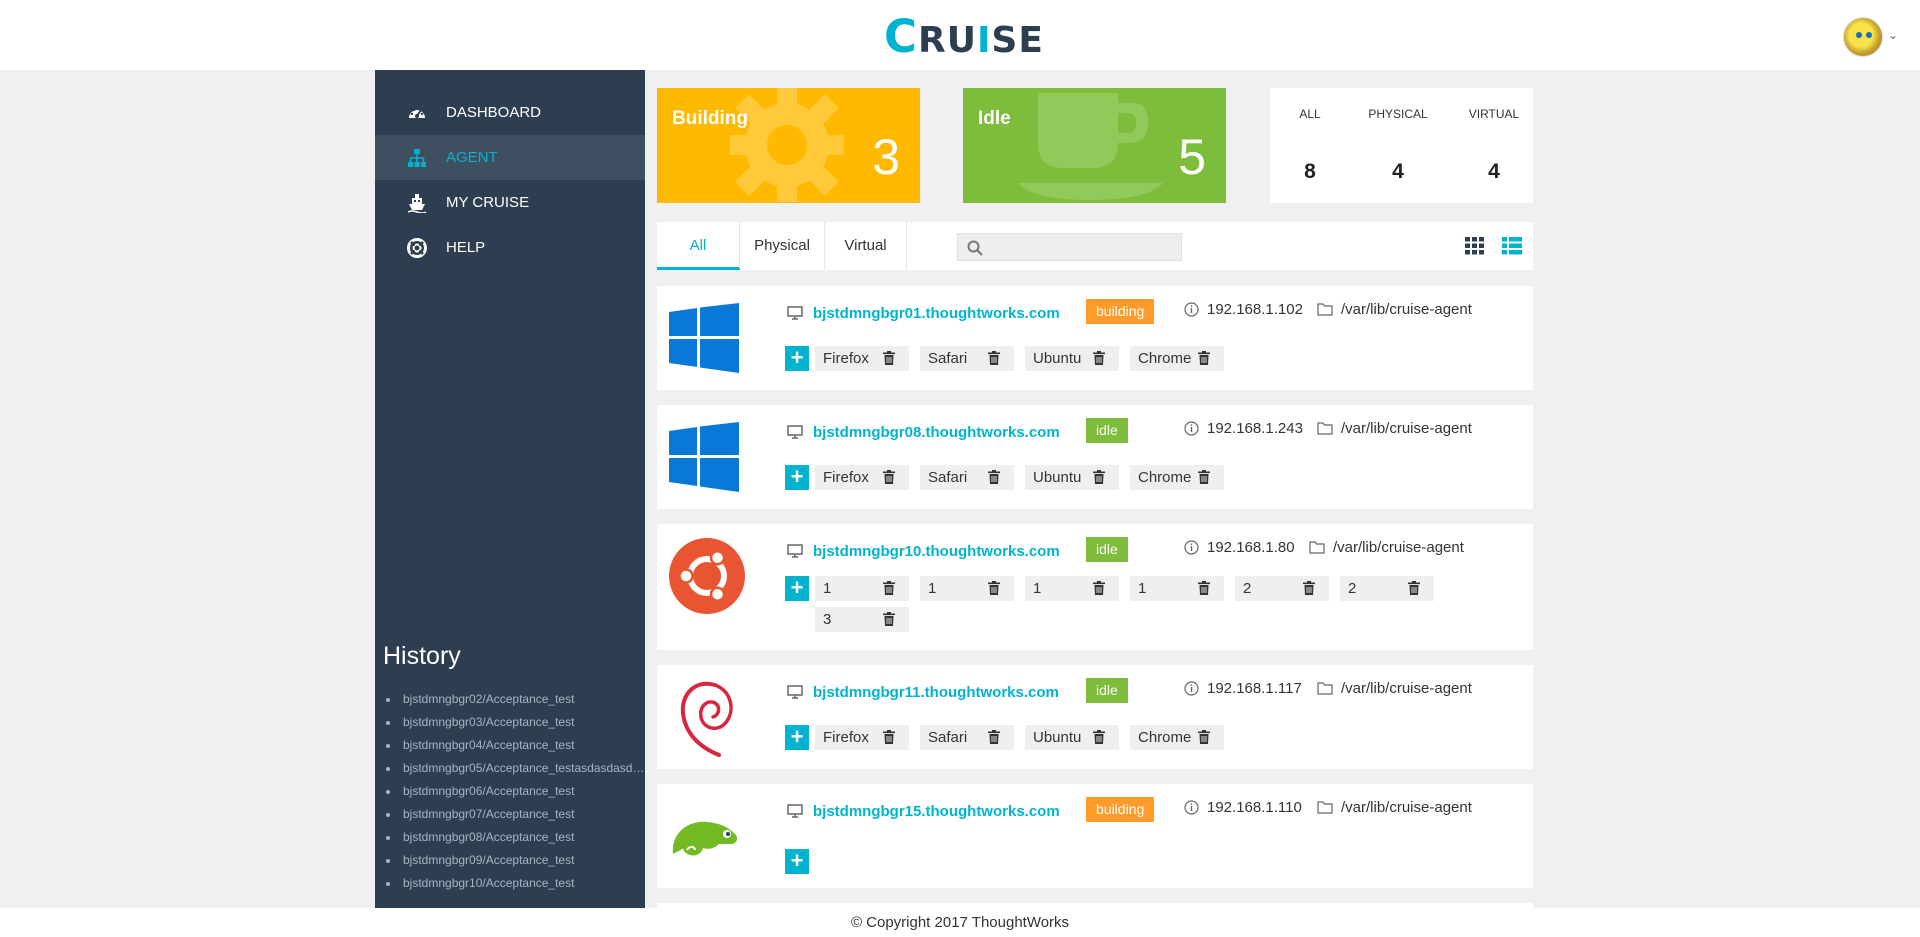  Describe the element at coordinates (1494, 114) in the screenshot. I see `summary-virtual-label: VIRTUAL` at that location.